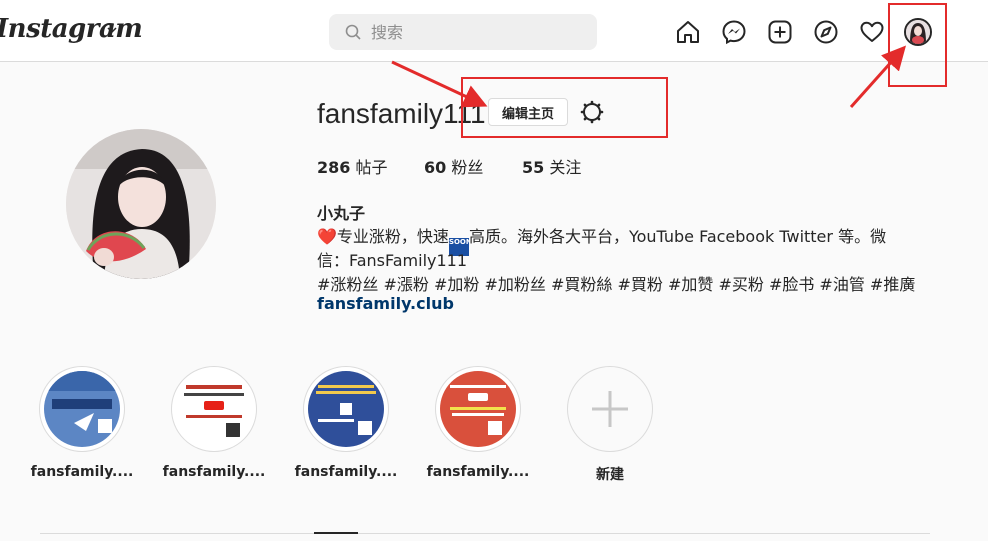 The image size is (988, 541). Describe the element at coordinates (649, 77) in the screenshot. I see `annotation-arrows` at that location.